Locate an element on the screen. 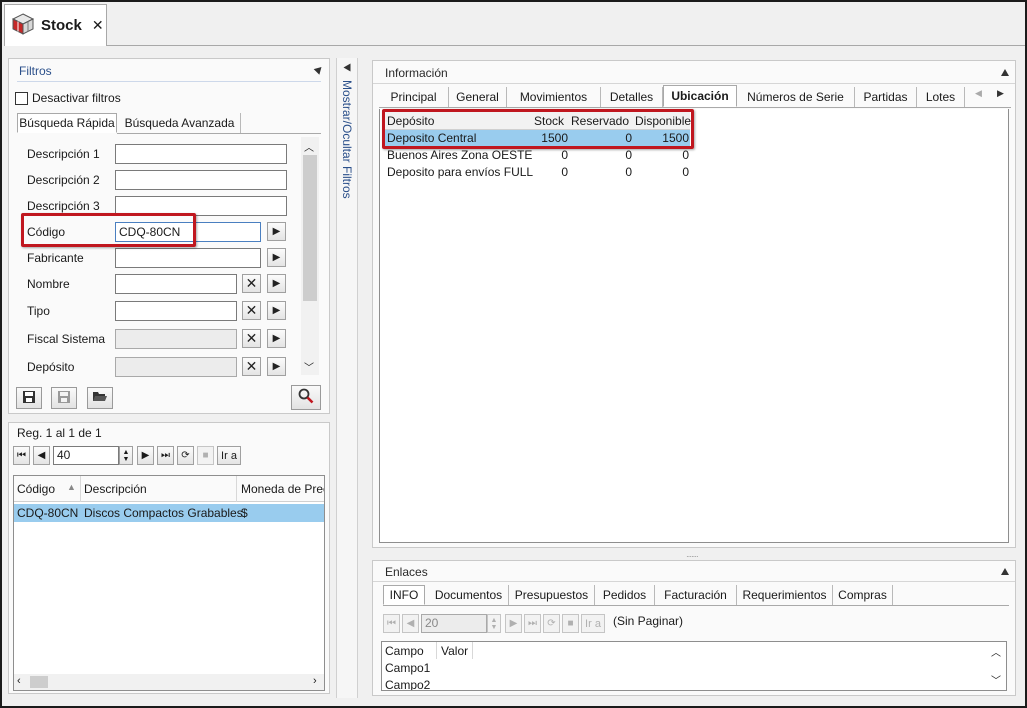 This screenshot has height=708, width=1027. column-header-codigo: Código is located at coordinates (36, 489).